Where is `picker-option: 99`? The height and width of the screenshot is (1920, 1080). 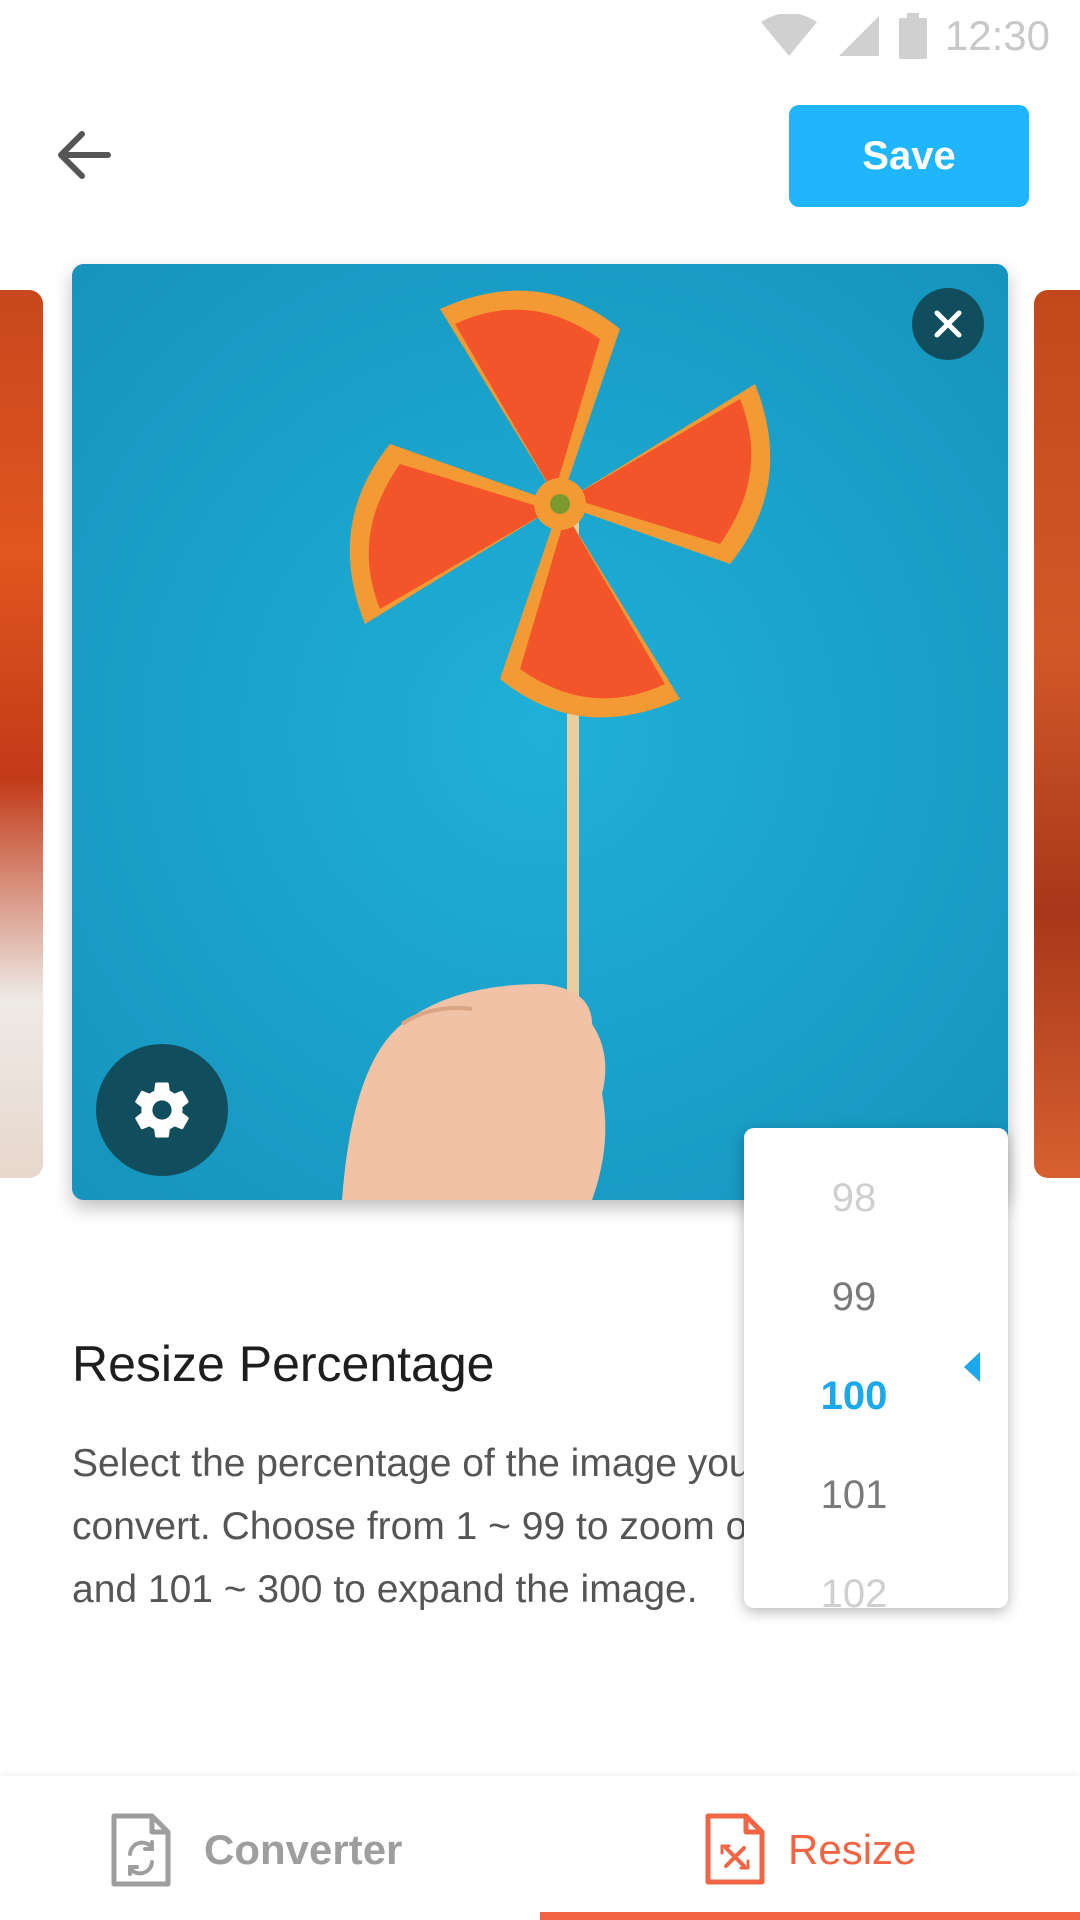
picker-option: 99 is located at coordinates (854, 1297).